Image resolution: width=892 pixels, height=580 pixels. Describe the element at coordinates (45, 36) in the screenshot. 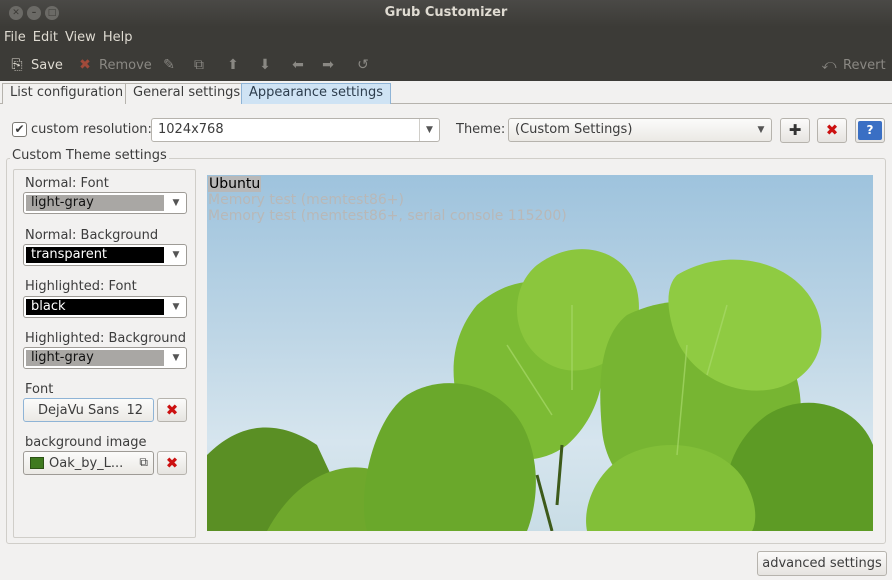

I see `menu-edit: Edit` at that location.